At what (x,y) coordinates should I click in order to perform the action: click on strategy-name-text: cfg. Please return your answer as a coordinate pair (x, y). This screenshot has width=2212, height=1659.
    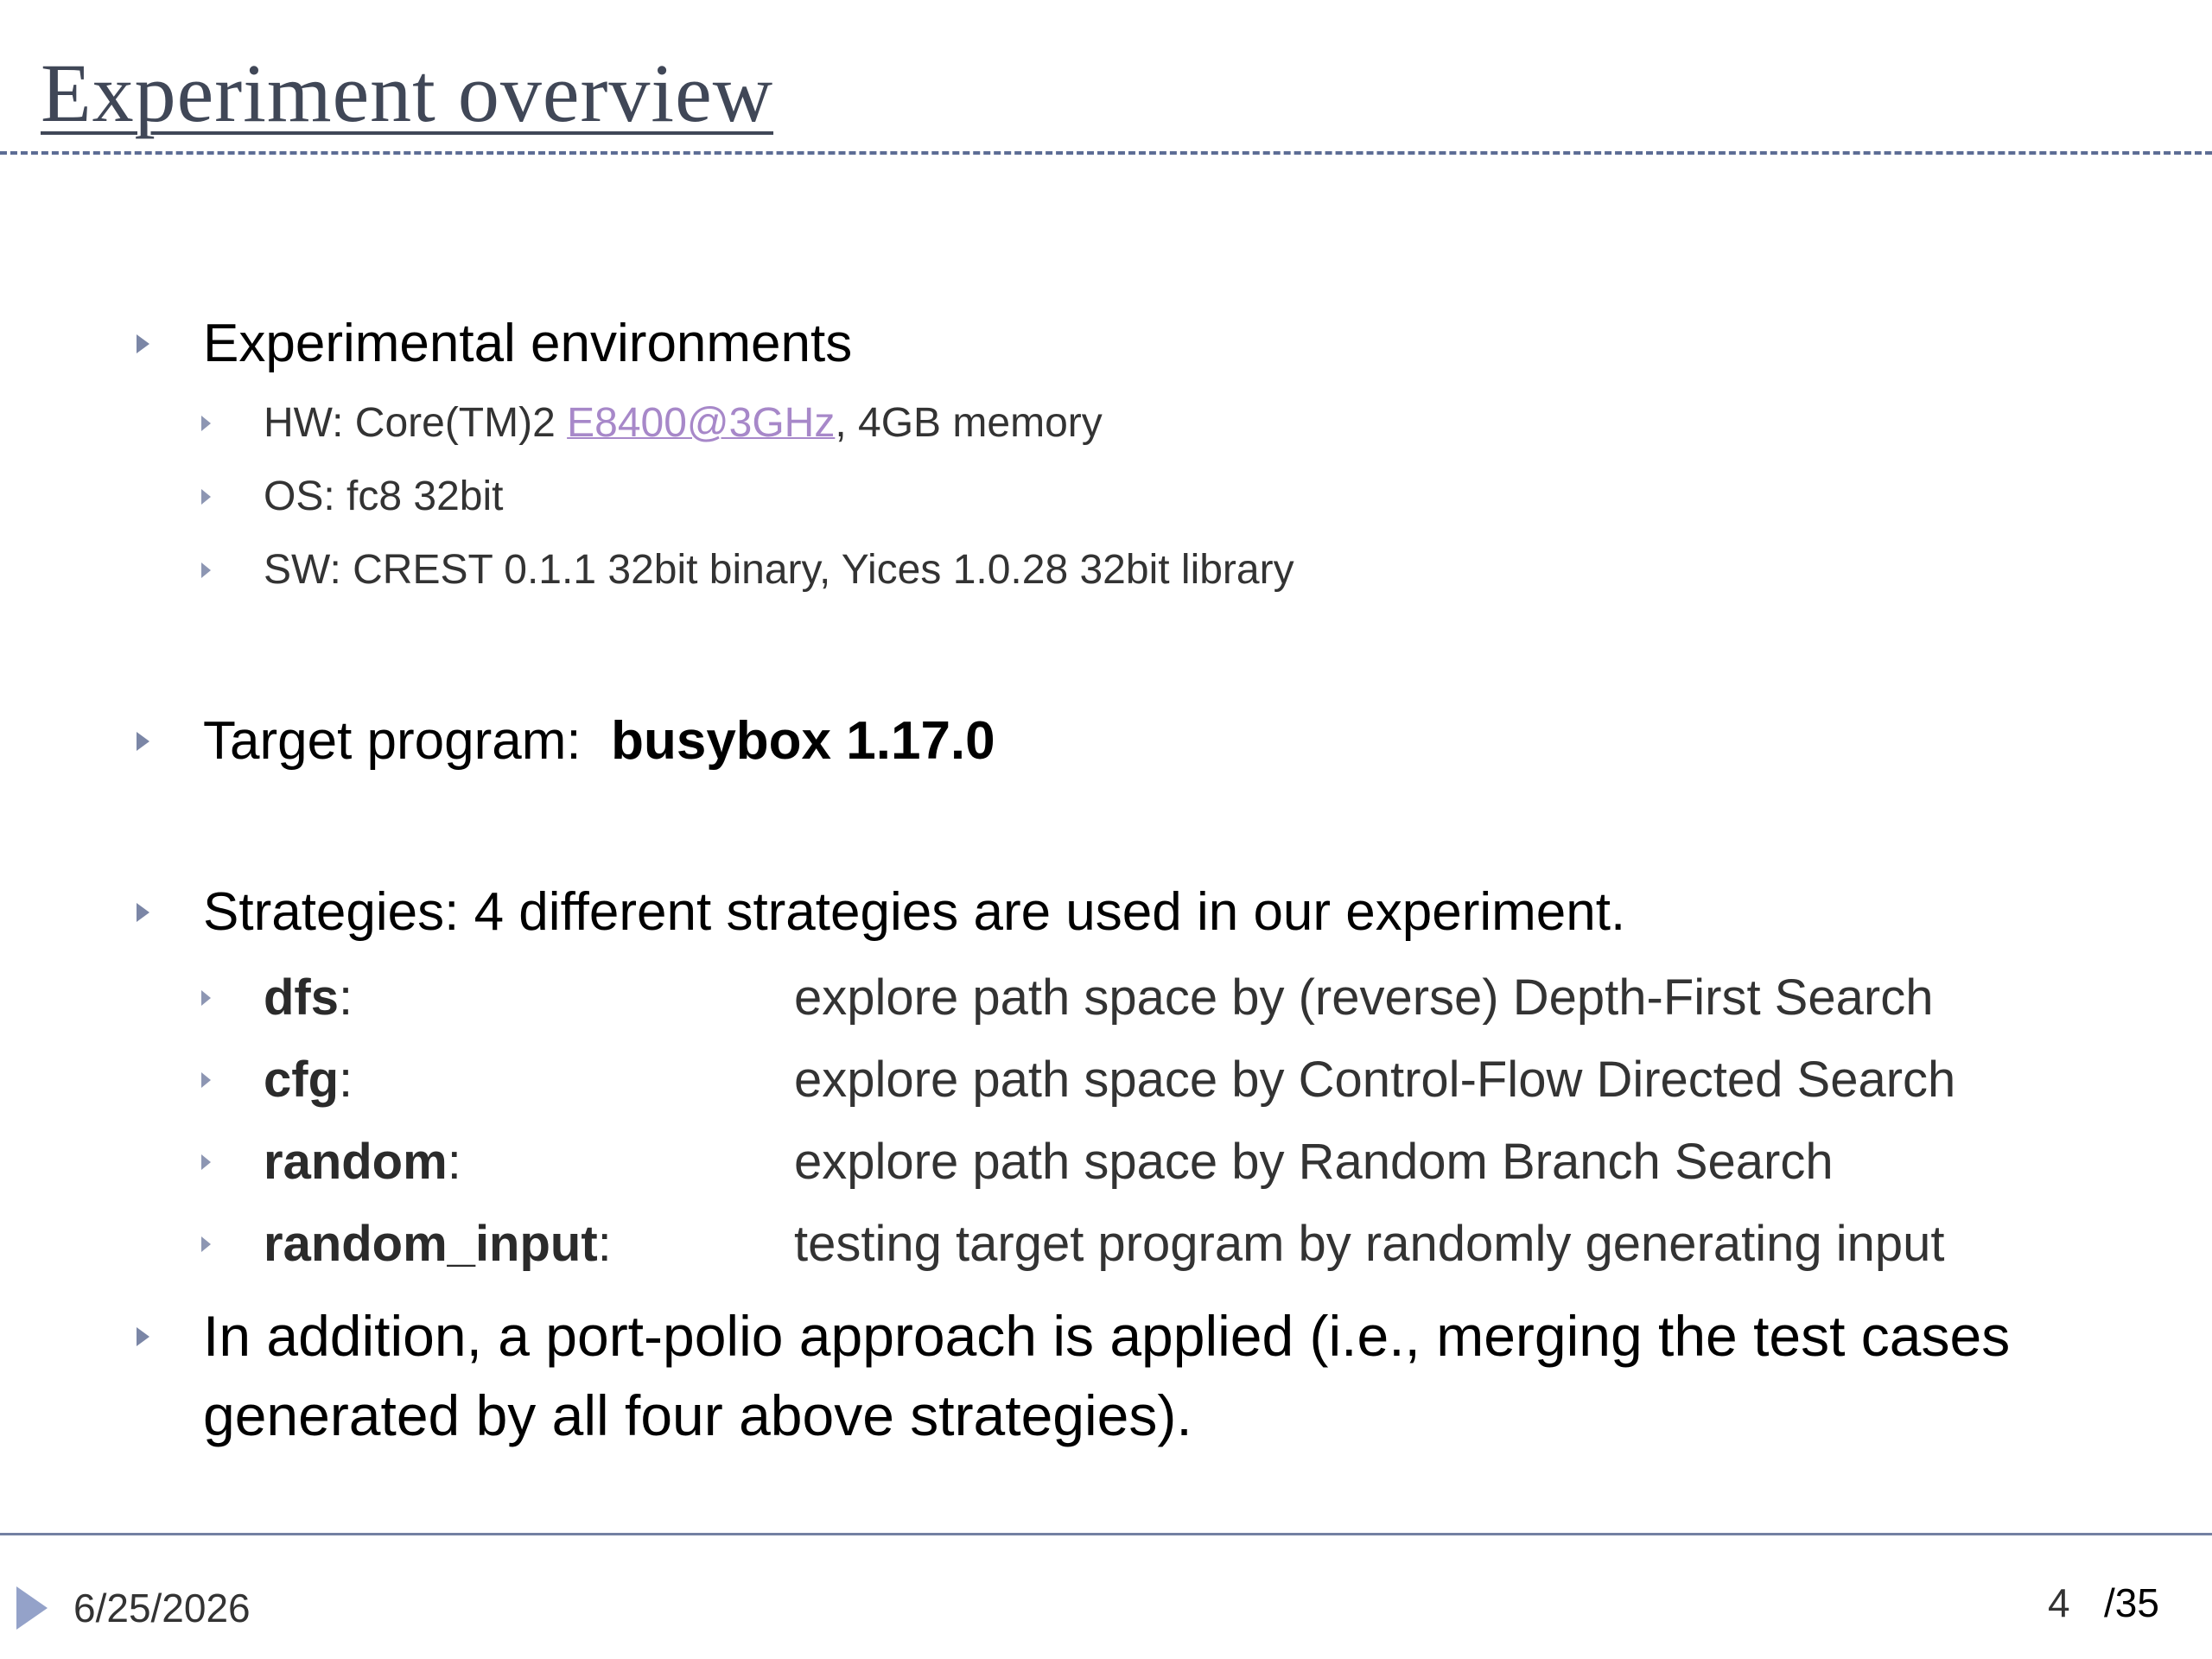
    Looking at the image, I should click on (301, 1080).